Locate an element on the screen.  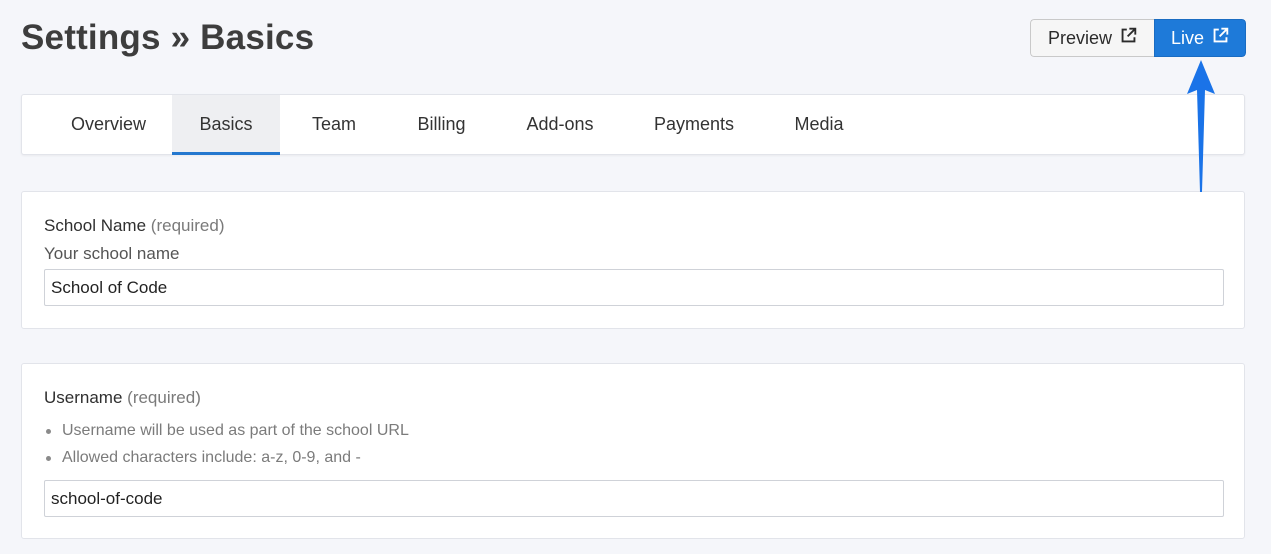
tab-label: Payments is located at coordinates (694, 124).